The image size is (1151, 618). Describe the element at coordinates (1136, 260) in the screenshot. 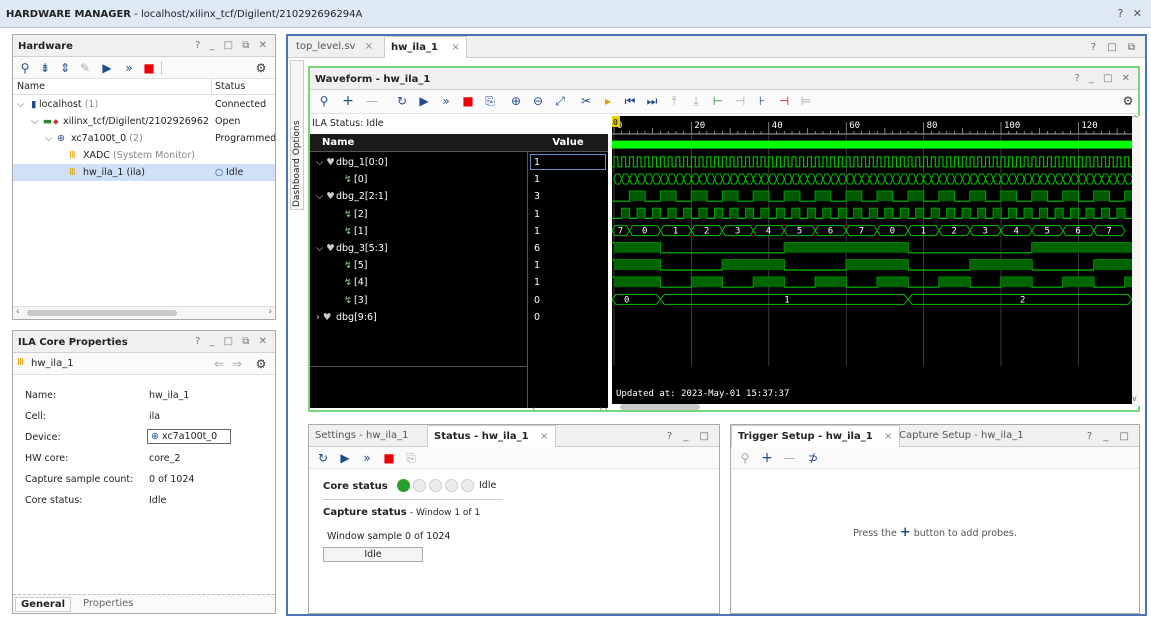

I see `waveform-vscrollbar: ^ v` at that location.